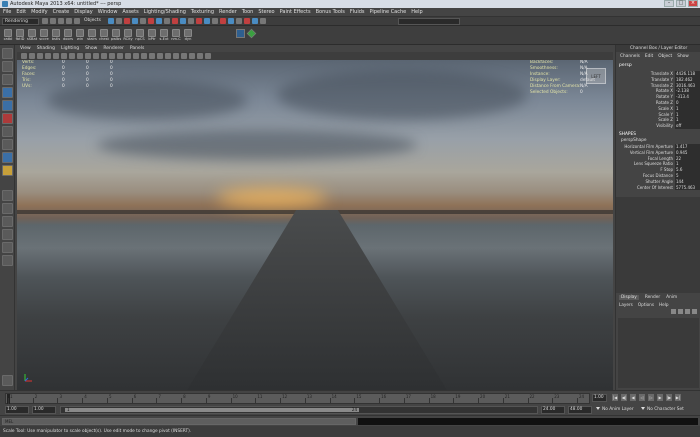 This screenshot has width=700, height=437. Describe the element at coordinates (658, 126) in the screenshot. I see `channel-row: Visibility off` at that location.